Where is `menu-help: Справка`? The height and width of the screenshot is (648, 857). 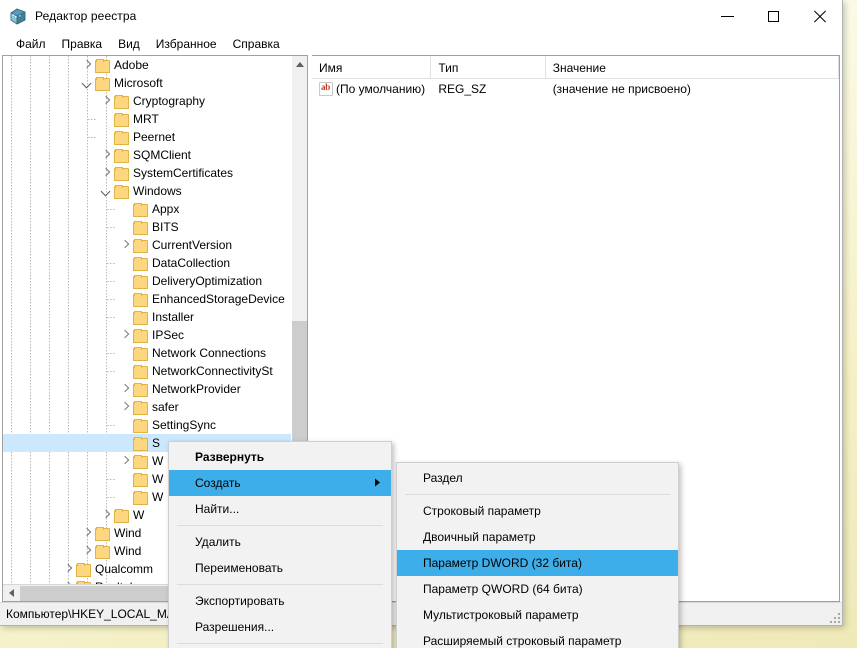 menu-help: Справка is located at coordinates (256, 44).